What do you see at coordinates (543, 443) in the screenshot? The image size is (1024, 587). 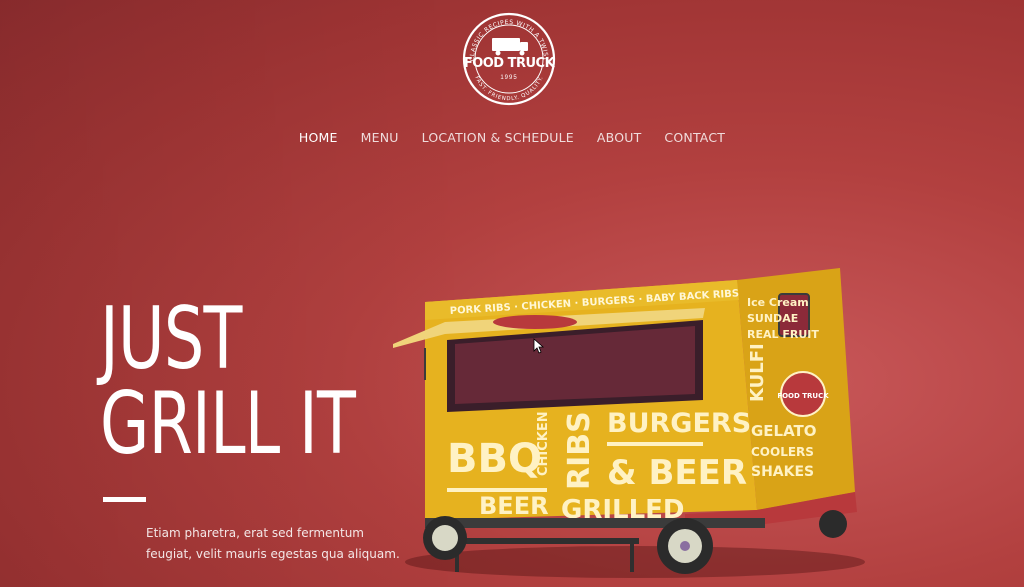 I see `truck-word-chicken: CHICKEN` at bounding box center [543, 443].